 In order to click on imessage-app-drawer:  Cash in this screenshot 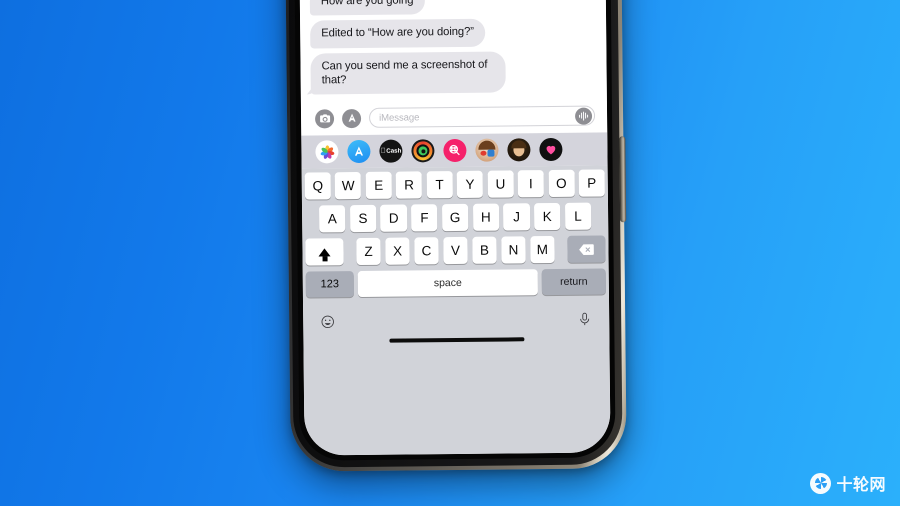, I will do `click(454, 150)`.